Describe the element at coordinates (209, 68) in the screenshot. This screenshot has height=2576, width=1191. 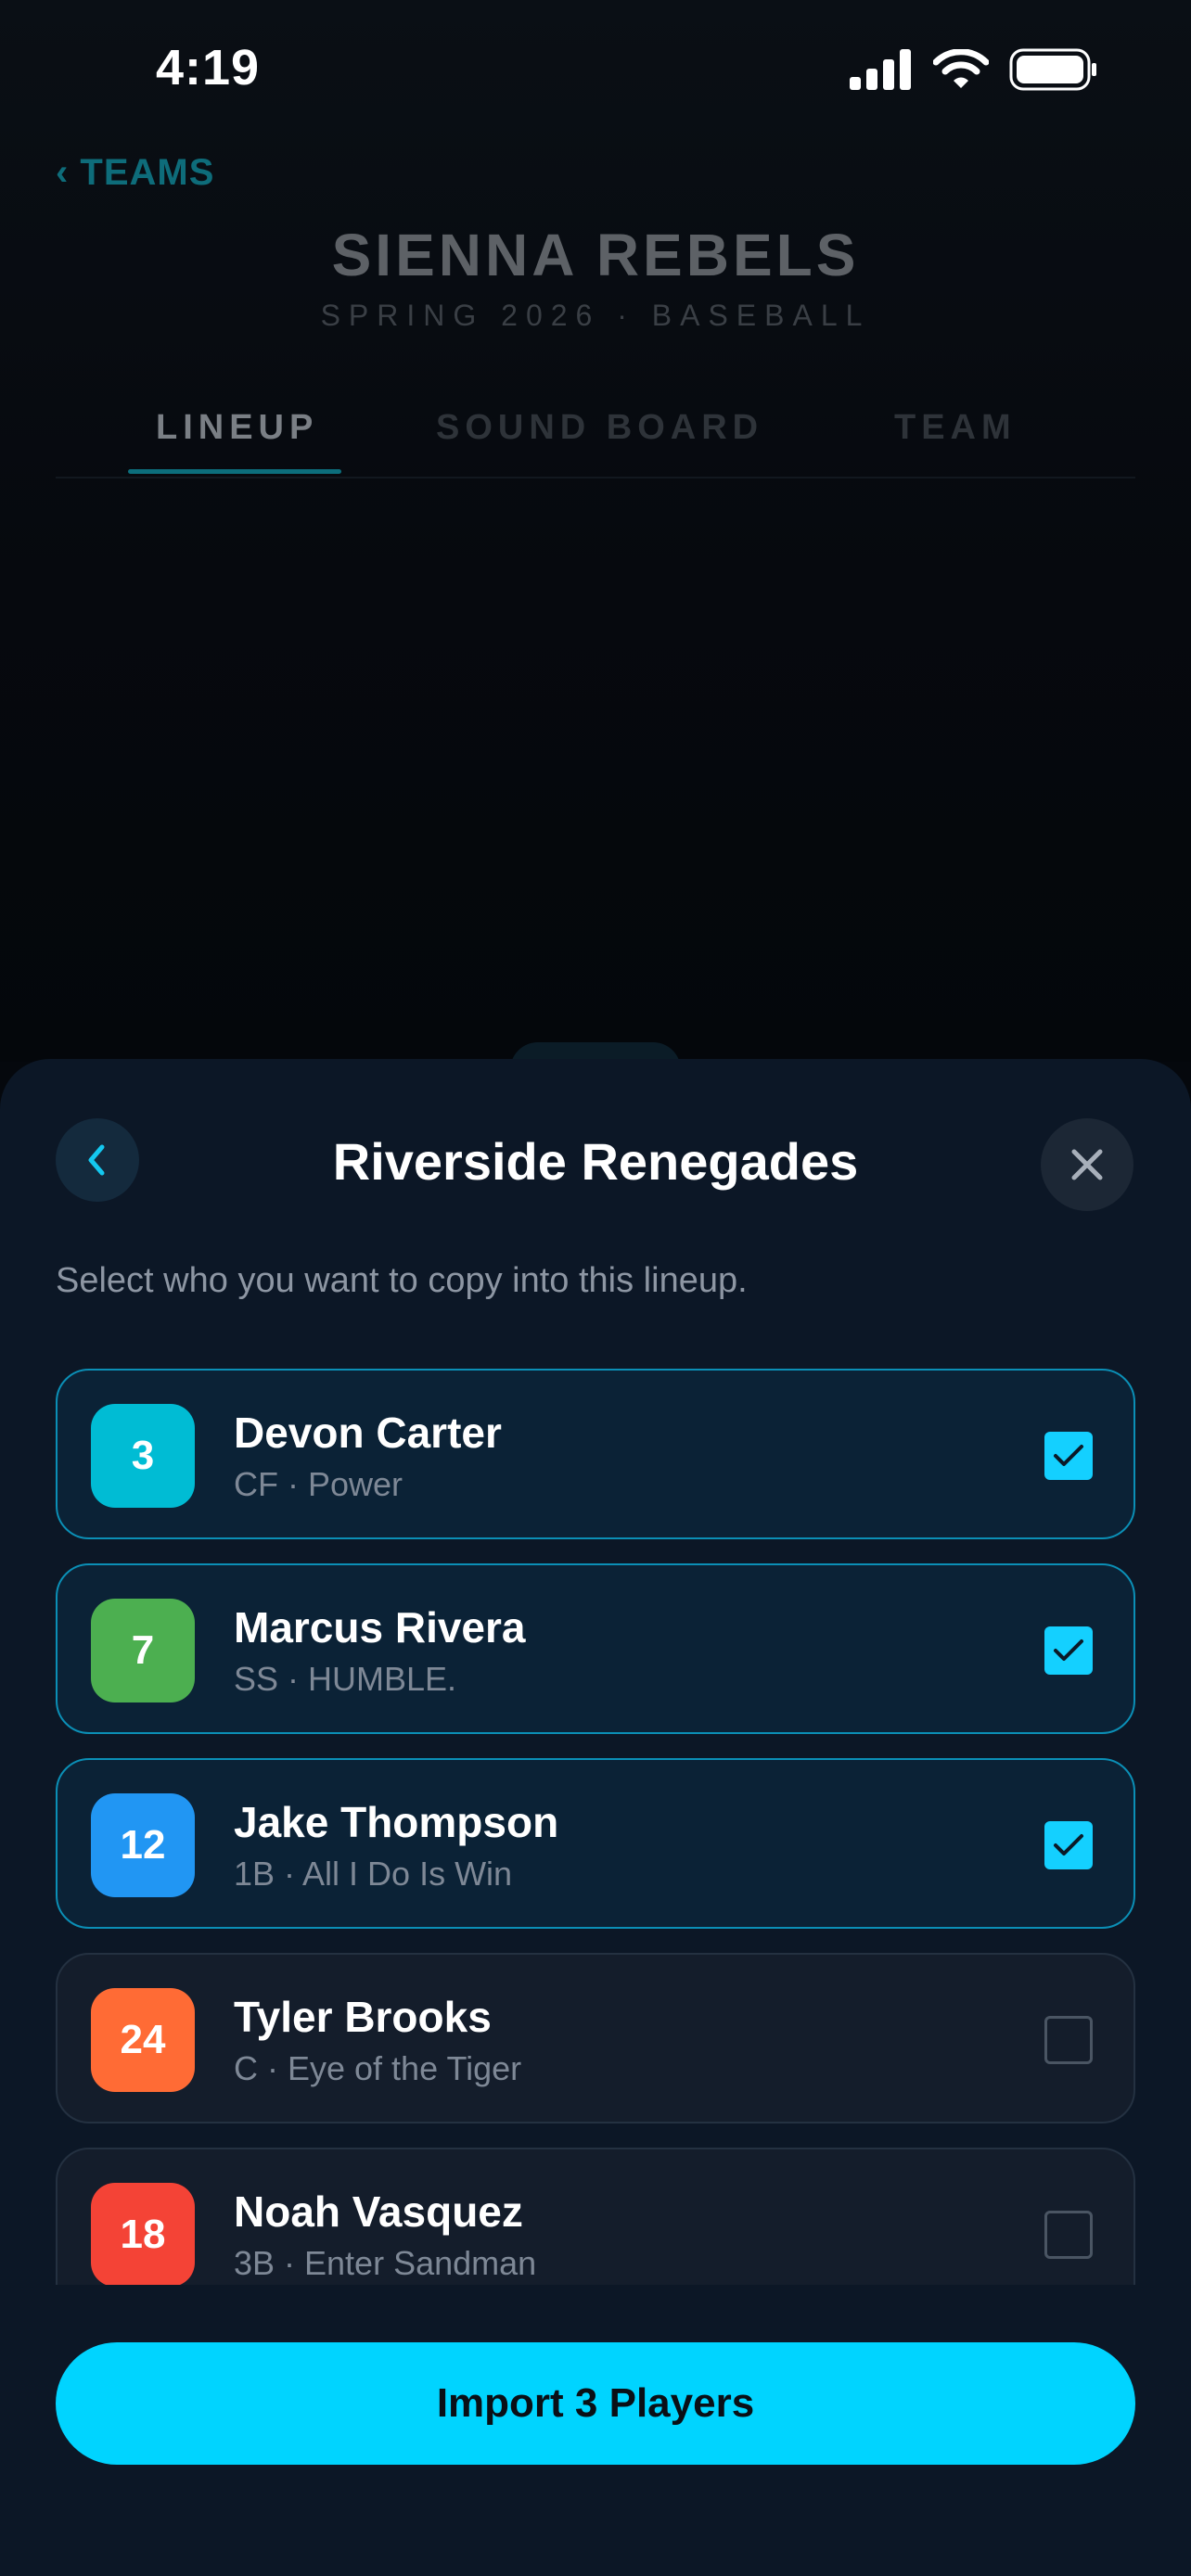
I see `status-time: 4:19` at that location.